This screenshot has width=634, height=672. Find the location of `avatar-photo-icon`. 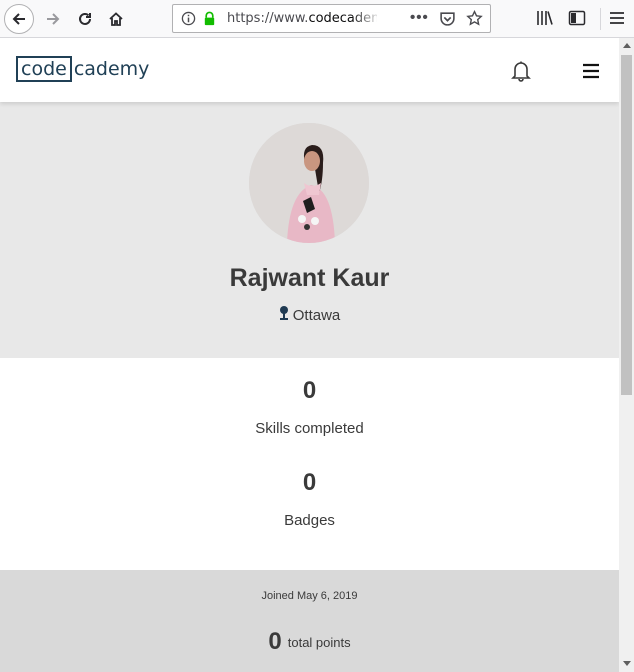

avatar-photo-icon is located at coordinates (309, 183).